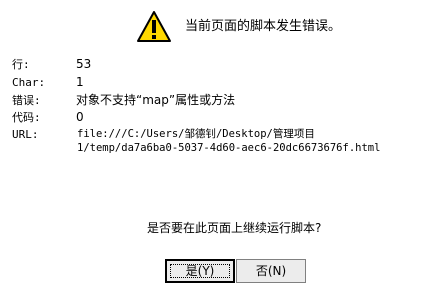 The height and width of the screenshot is (295, 447). Describe the element at coordinates (263, 26) in the screenshot. I see `error-headline: 当前页面的脚本发生错误。` at that location.